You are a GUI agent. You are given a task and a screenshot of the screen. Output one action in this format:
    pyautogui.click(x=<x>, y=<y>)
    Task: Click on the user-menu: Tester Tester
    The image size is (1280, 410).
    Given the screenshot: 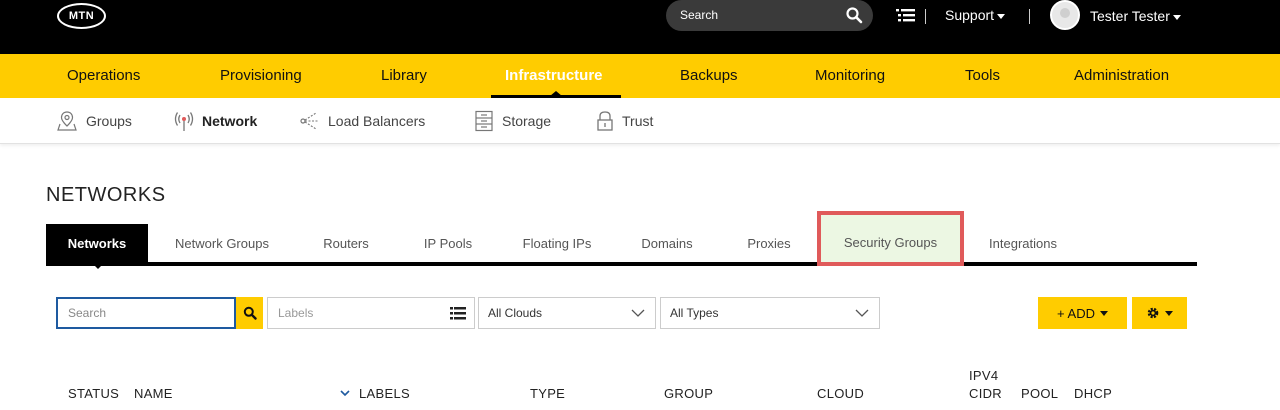 What is the action you would take?
    pyautogui.click(x=1135, y=16)
    